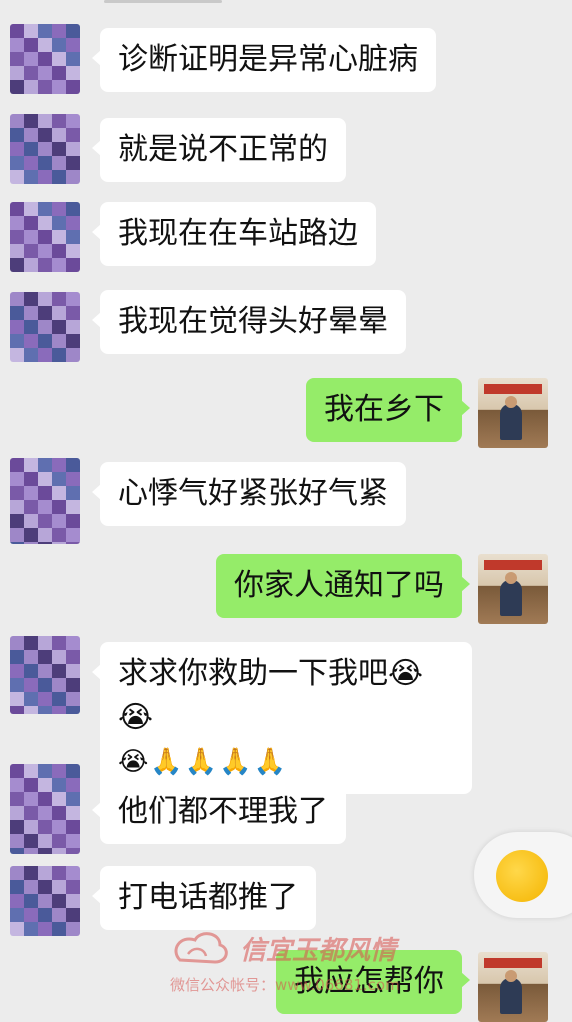 Image resolution: width=572 pixels, height=1022 pixels. I want to click on message-bubble-outgoing: 你家人通知了吗, so click(343, 586).